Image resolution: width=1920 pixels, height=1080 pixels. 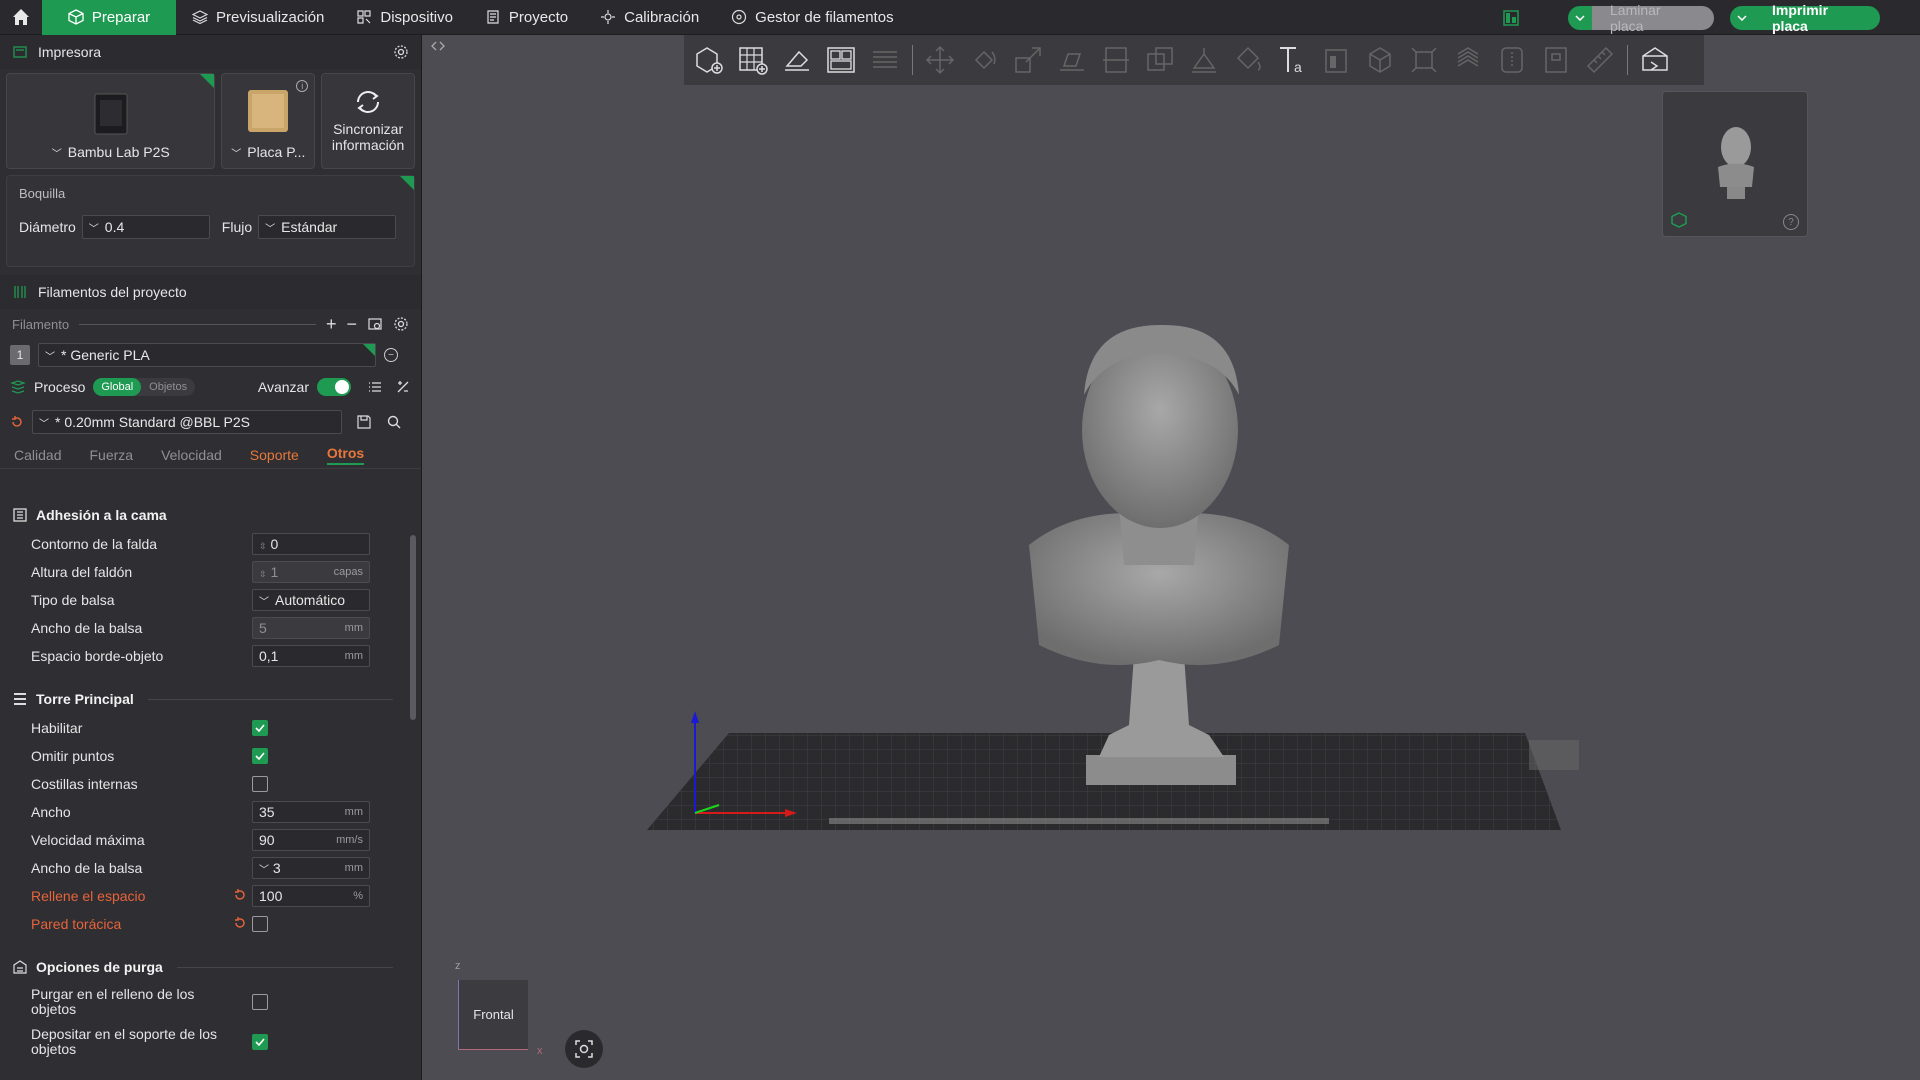 I want to click on process-preset-select: ﹀ * 0.20mm Standard @BBL P2S, so click(x=187, y=422).